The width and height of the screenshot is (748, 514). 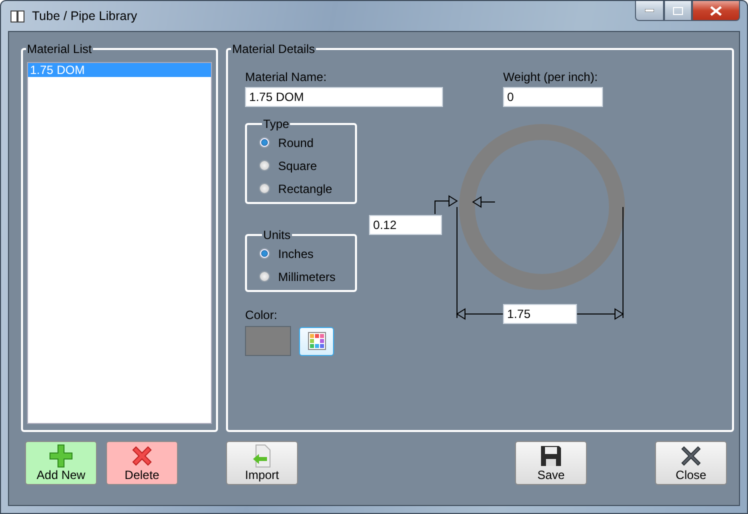 What do you see at coordinates (551, 77) in the screenshot?
I see `field-label: Weight (per inch):` at bounding box center [551, 77].